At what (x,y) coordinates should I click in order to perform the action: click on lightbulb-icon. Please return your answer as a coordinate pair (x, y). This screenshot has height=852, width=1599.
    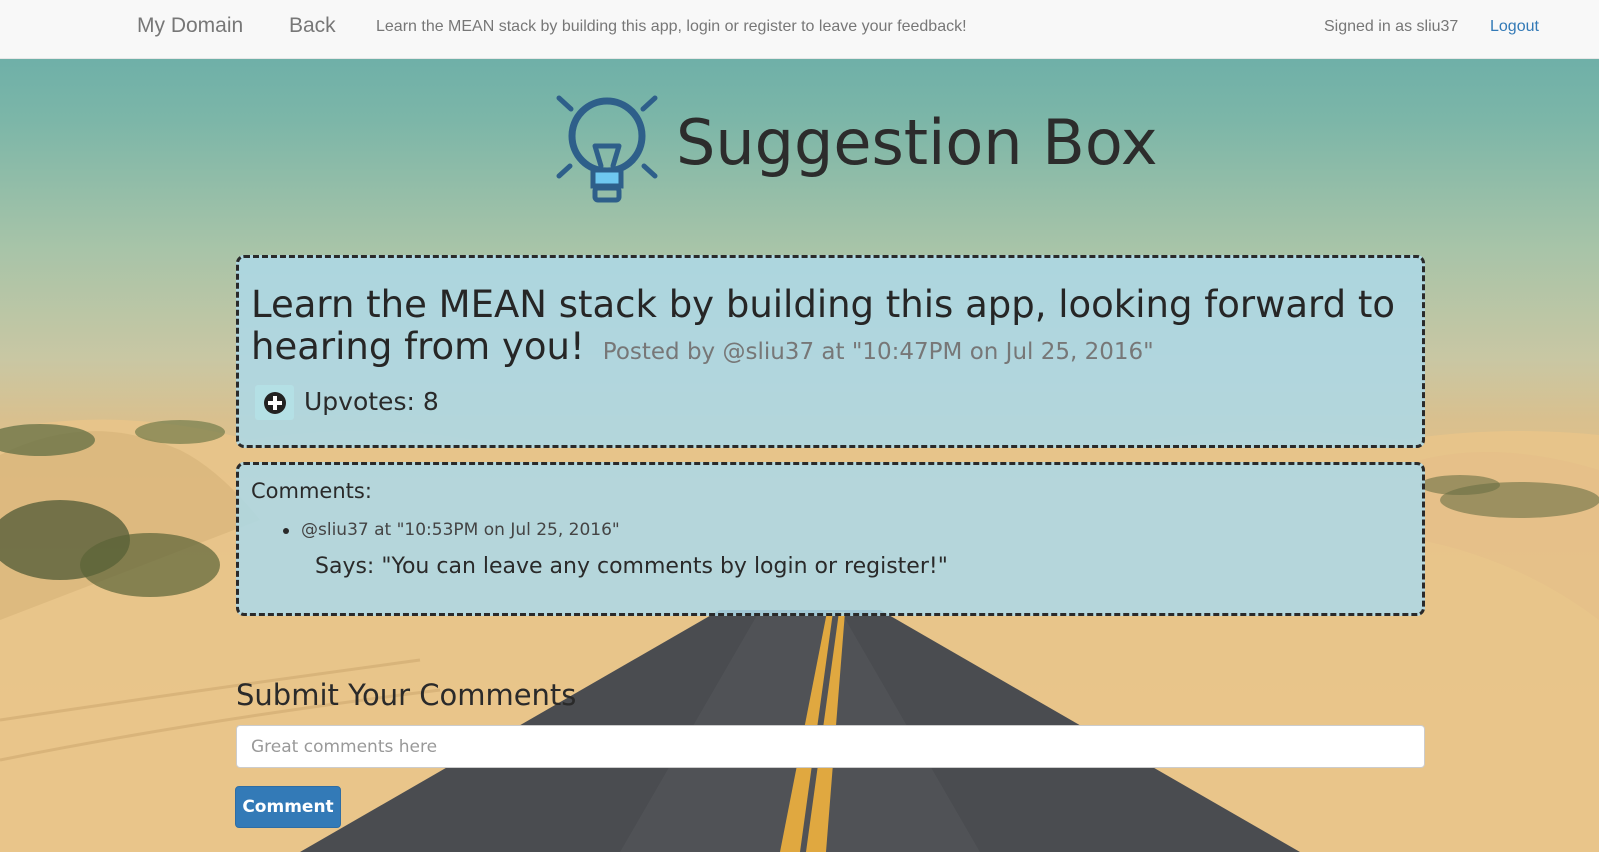
    Looking at the image, I should click on (607, 149).